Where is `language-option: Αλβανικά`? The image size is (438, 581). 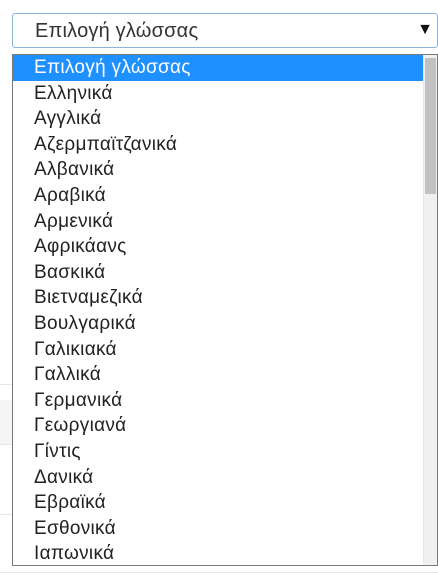
language-option: Αλβανικά is located at coordinates (219, 170).